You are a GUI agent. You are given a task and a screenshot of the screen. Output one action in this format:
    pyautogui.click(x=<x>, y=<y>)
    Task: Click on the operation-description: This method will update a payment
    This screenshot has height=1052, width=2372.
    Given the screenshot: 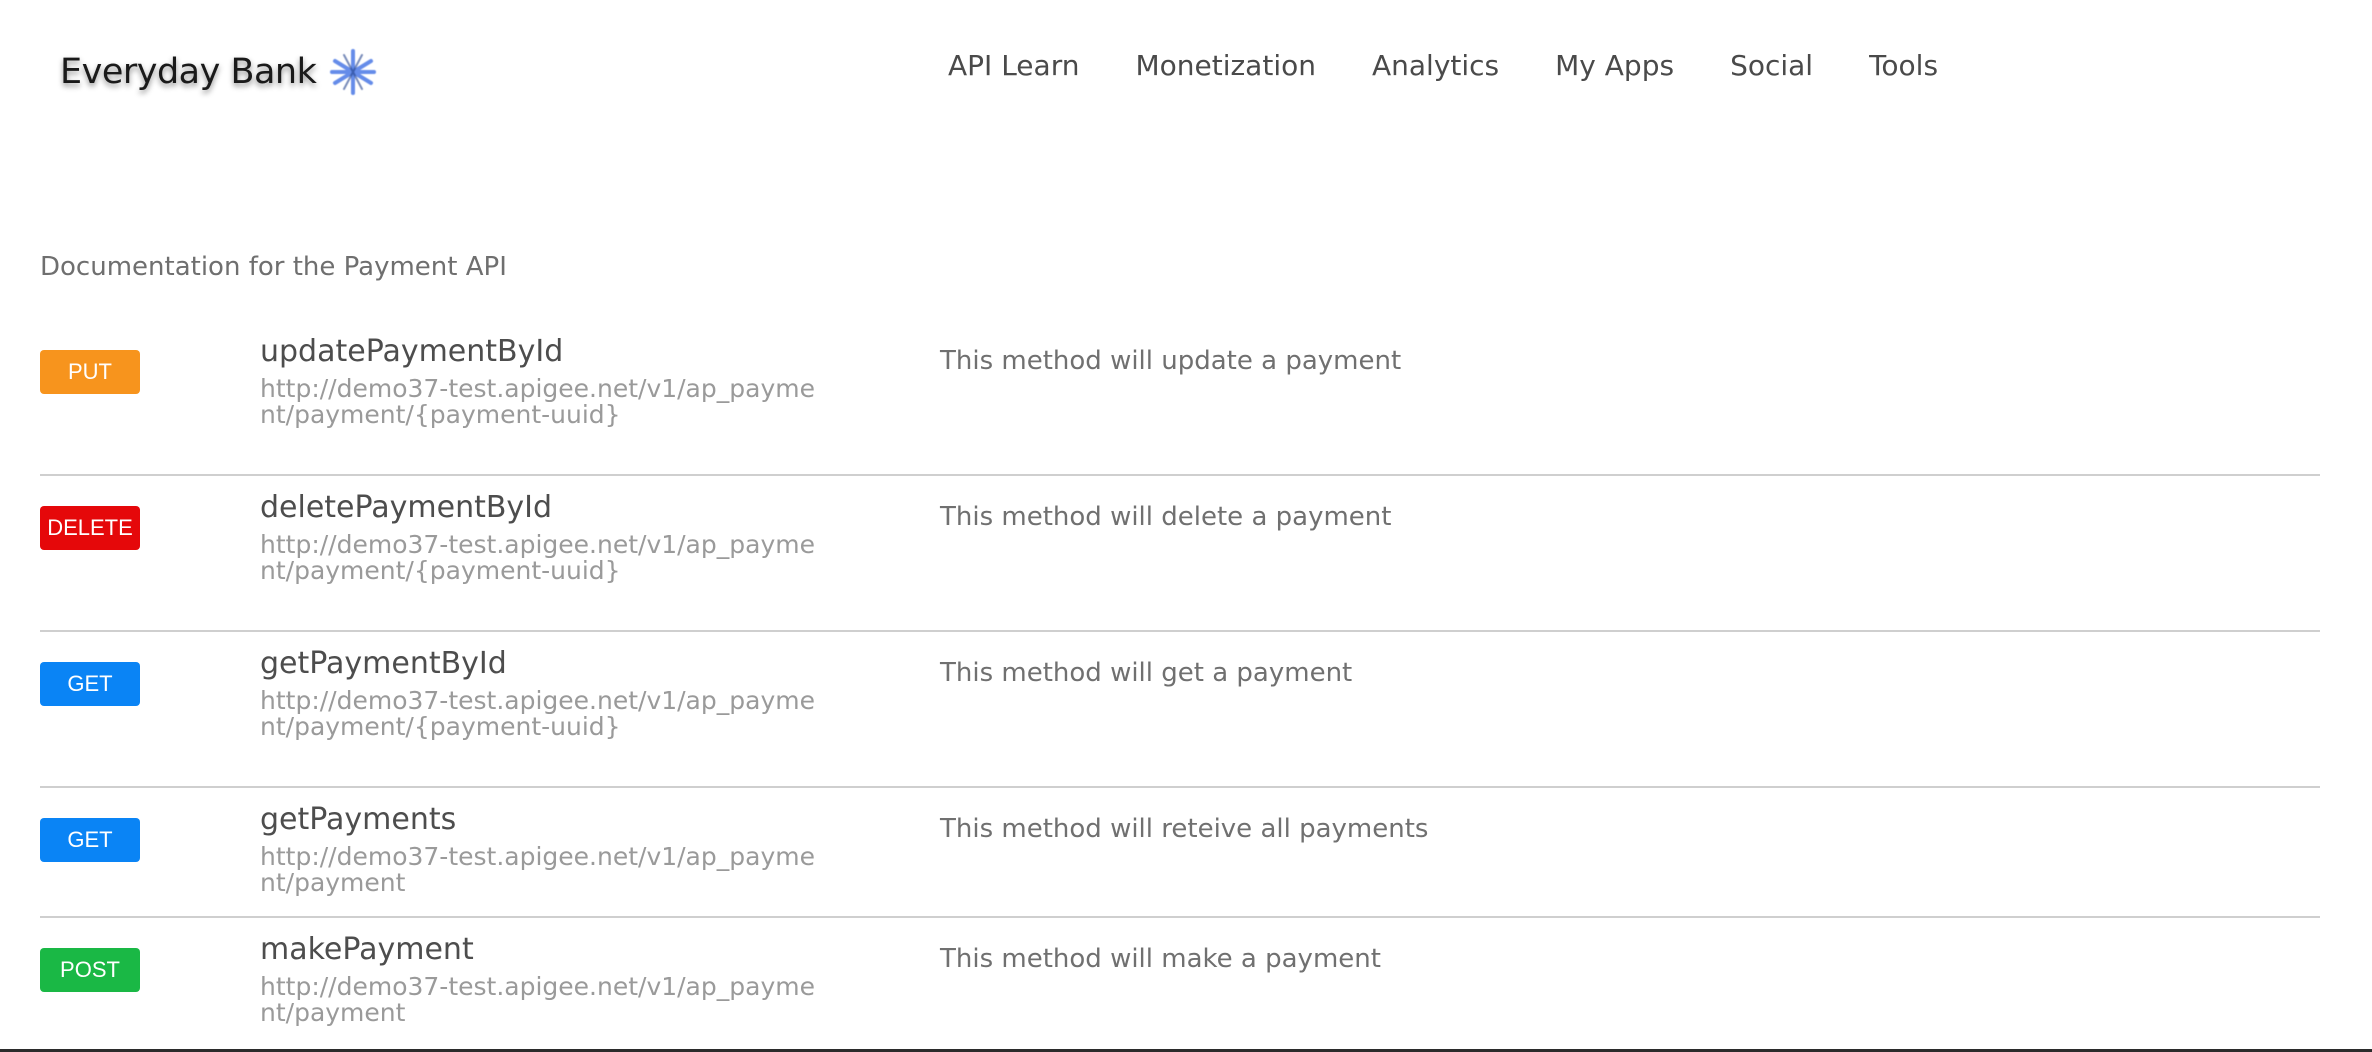 What is the action you would take?
    pyautogui.click(x=1171, y=361)
    